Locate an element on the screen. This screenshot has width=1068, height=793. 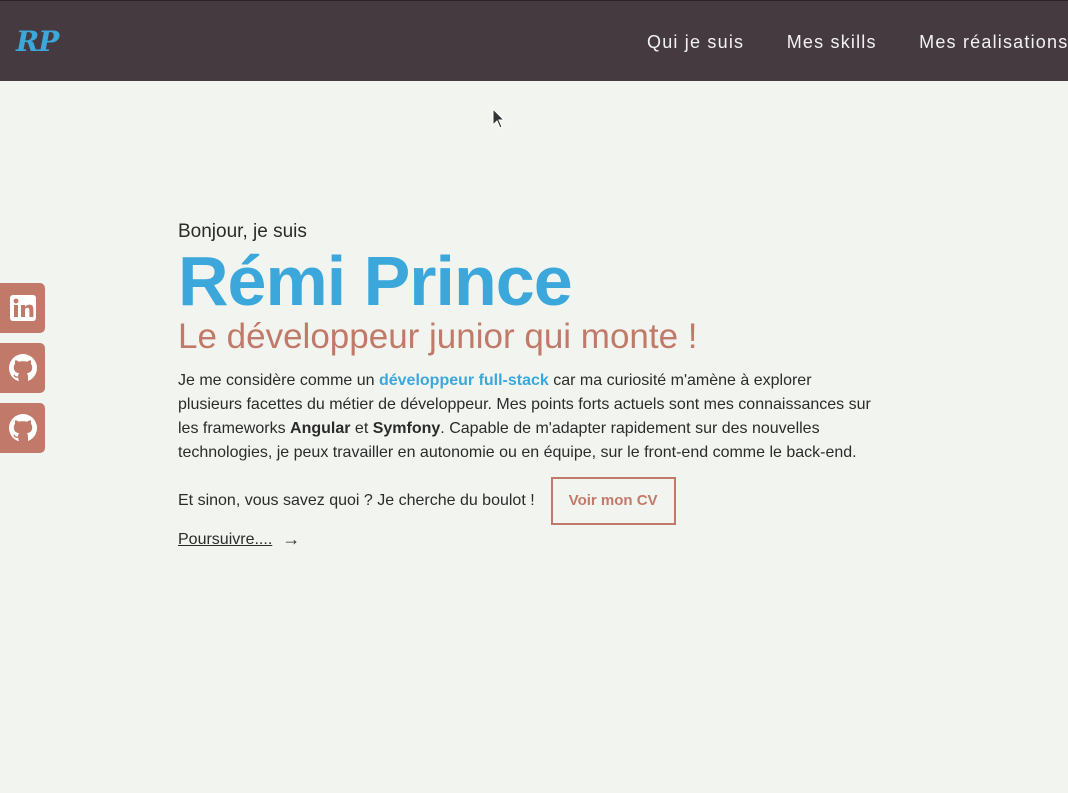
mouse-cursor-icon is located at coordinates (499, 118).